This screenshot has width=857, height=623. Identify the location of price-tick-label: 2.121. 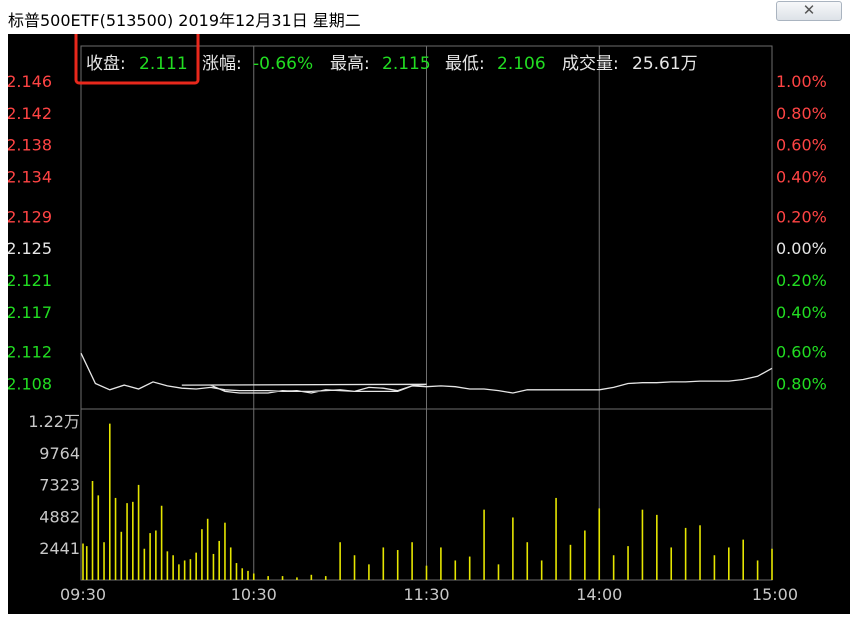
(30, 280).